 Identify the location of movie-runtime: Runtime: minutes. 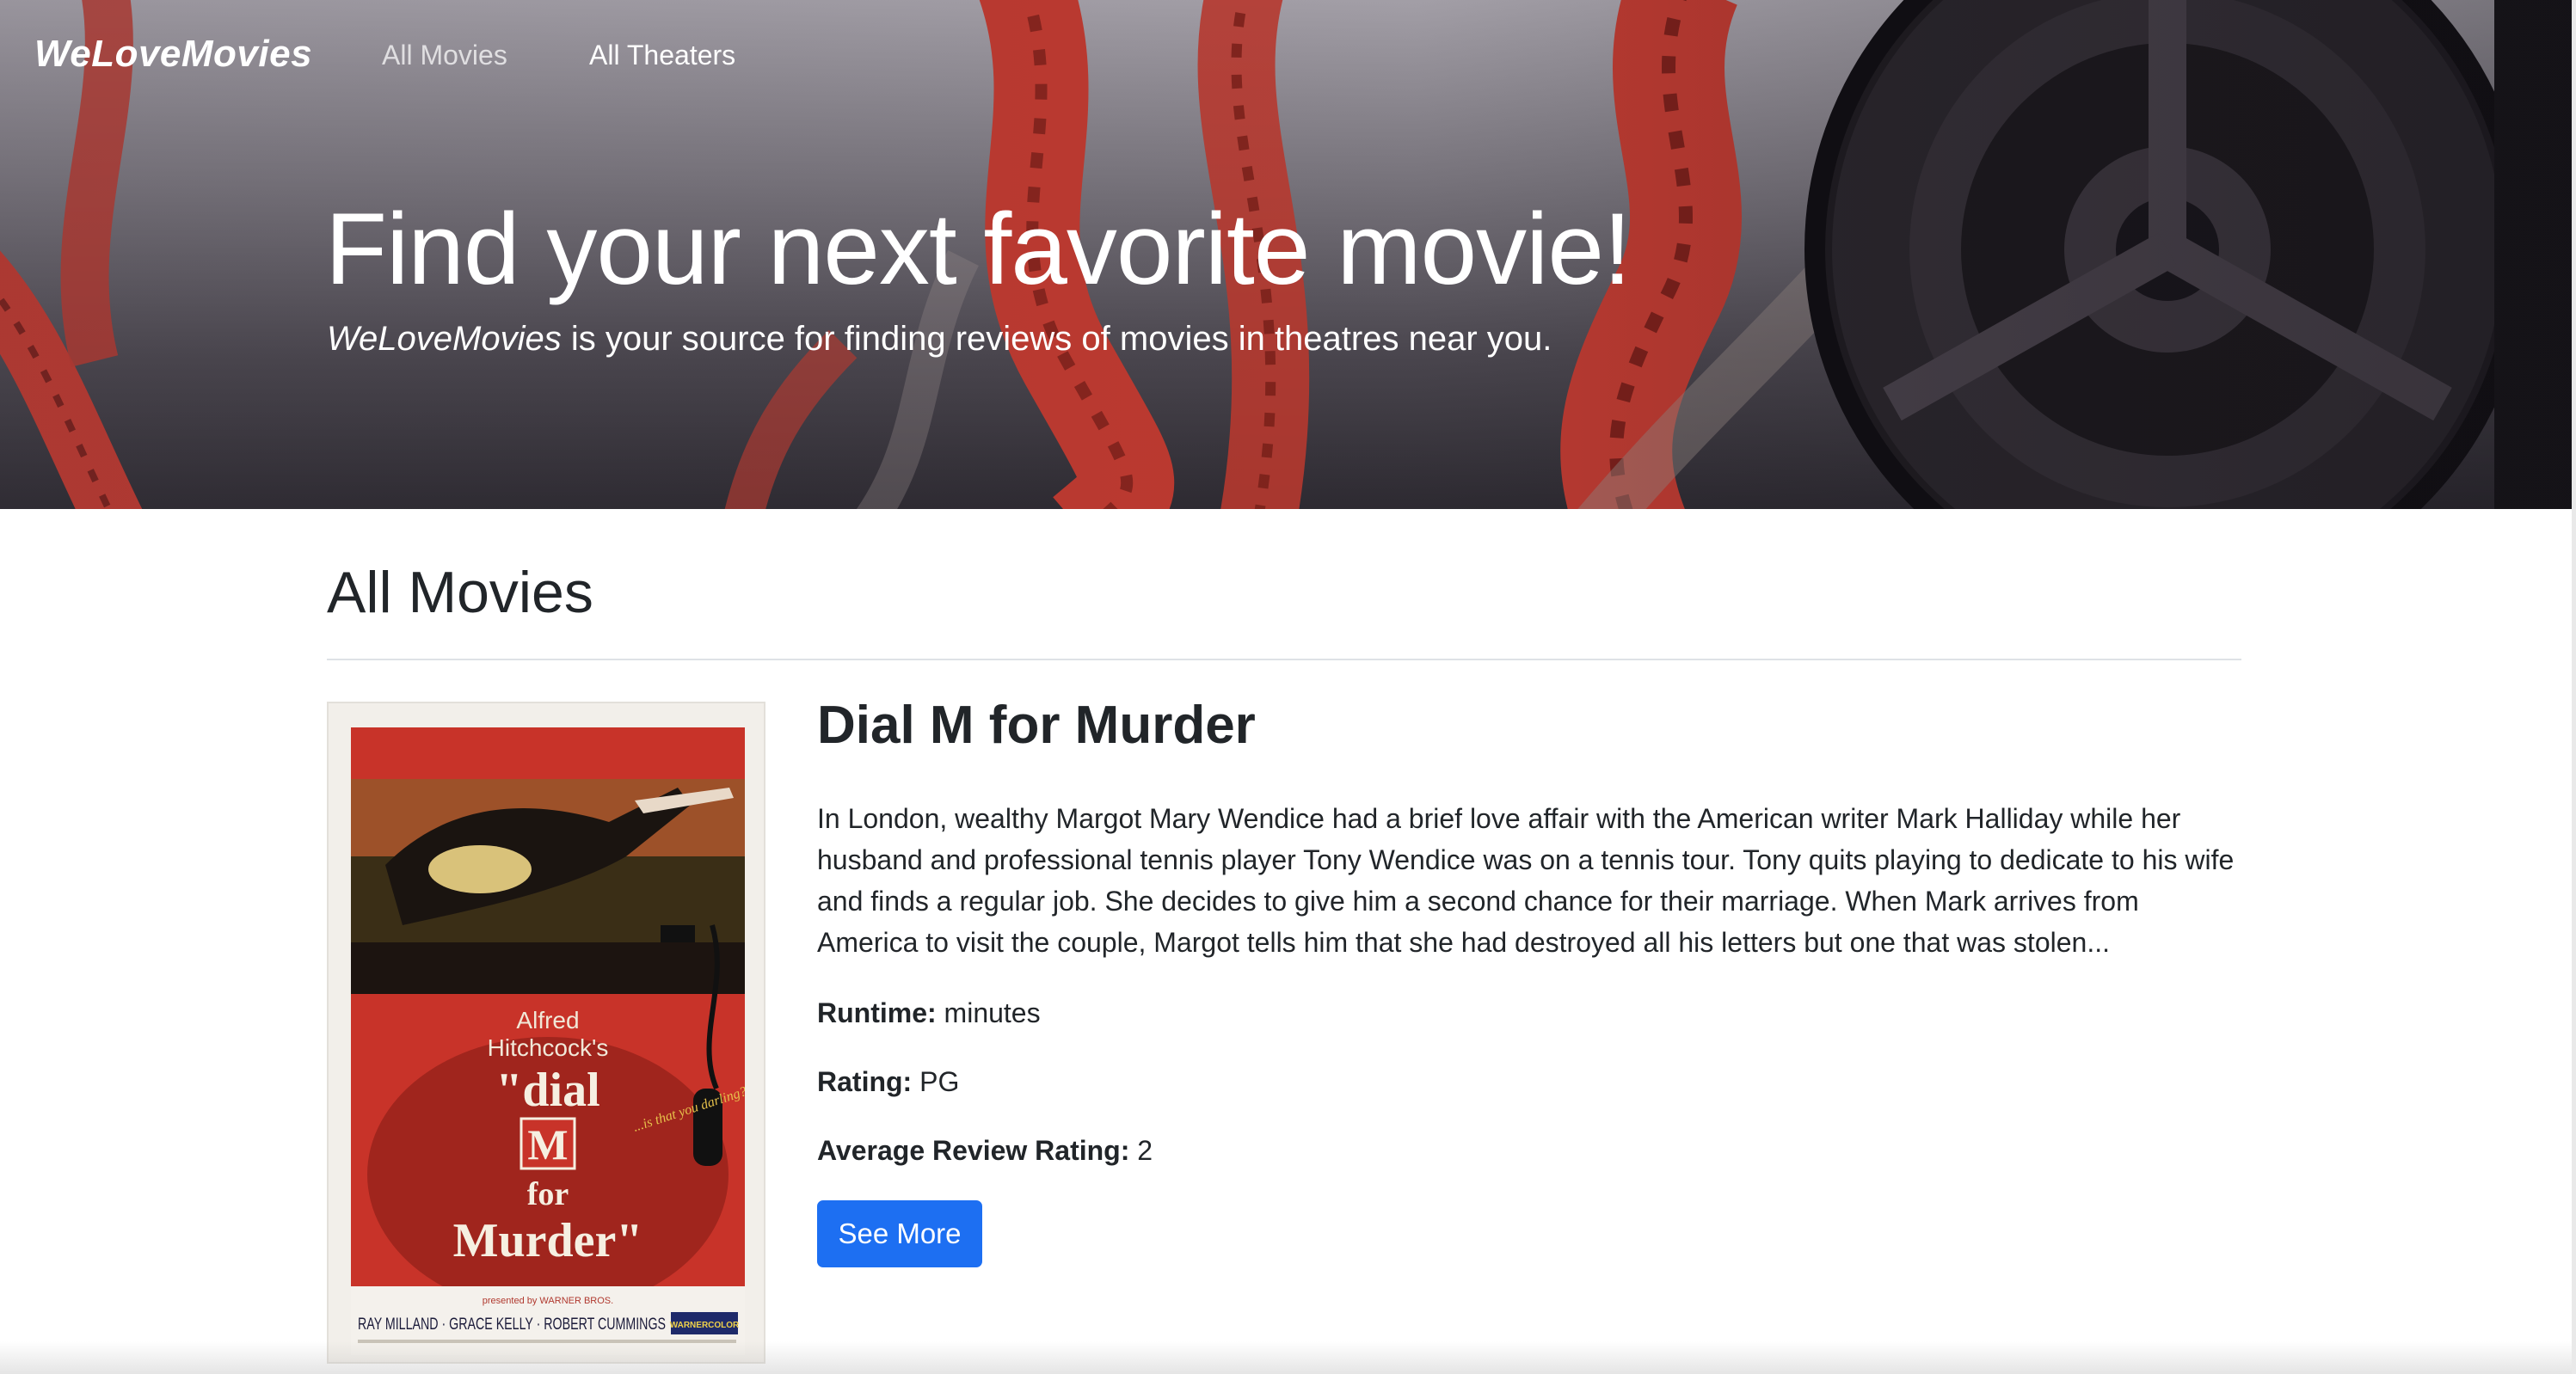
(929, 1013).